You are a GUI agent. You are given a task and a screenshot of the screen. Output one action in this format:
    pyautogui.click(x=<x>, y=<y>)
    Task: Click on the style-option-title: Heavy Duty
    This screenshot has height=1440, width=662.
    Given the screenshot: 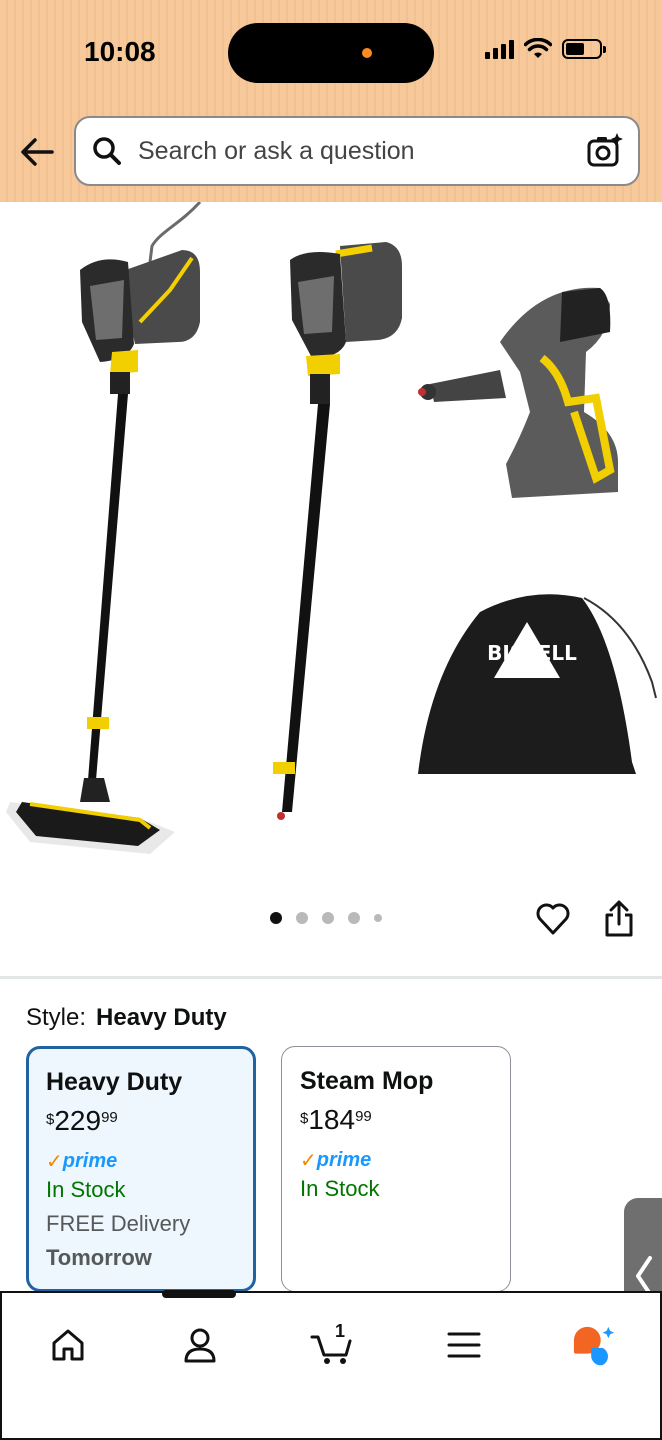 What is the action you would take?
    pyautogui.click(x=114, y=1082)
    